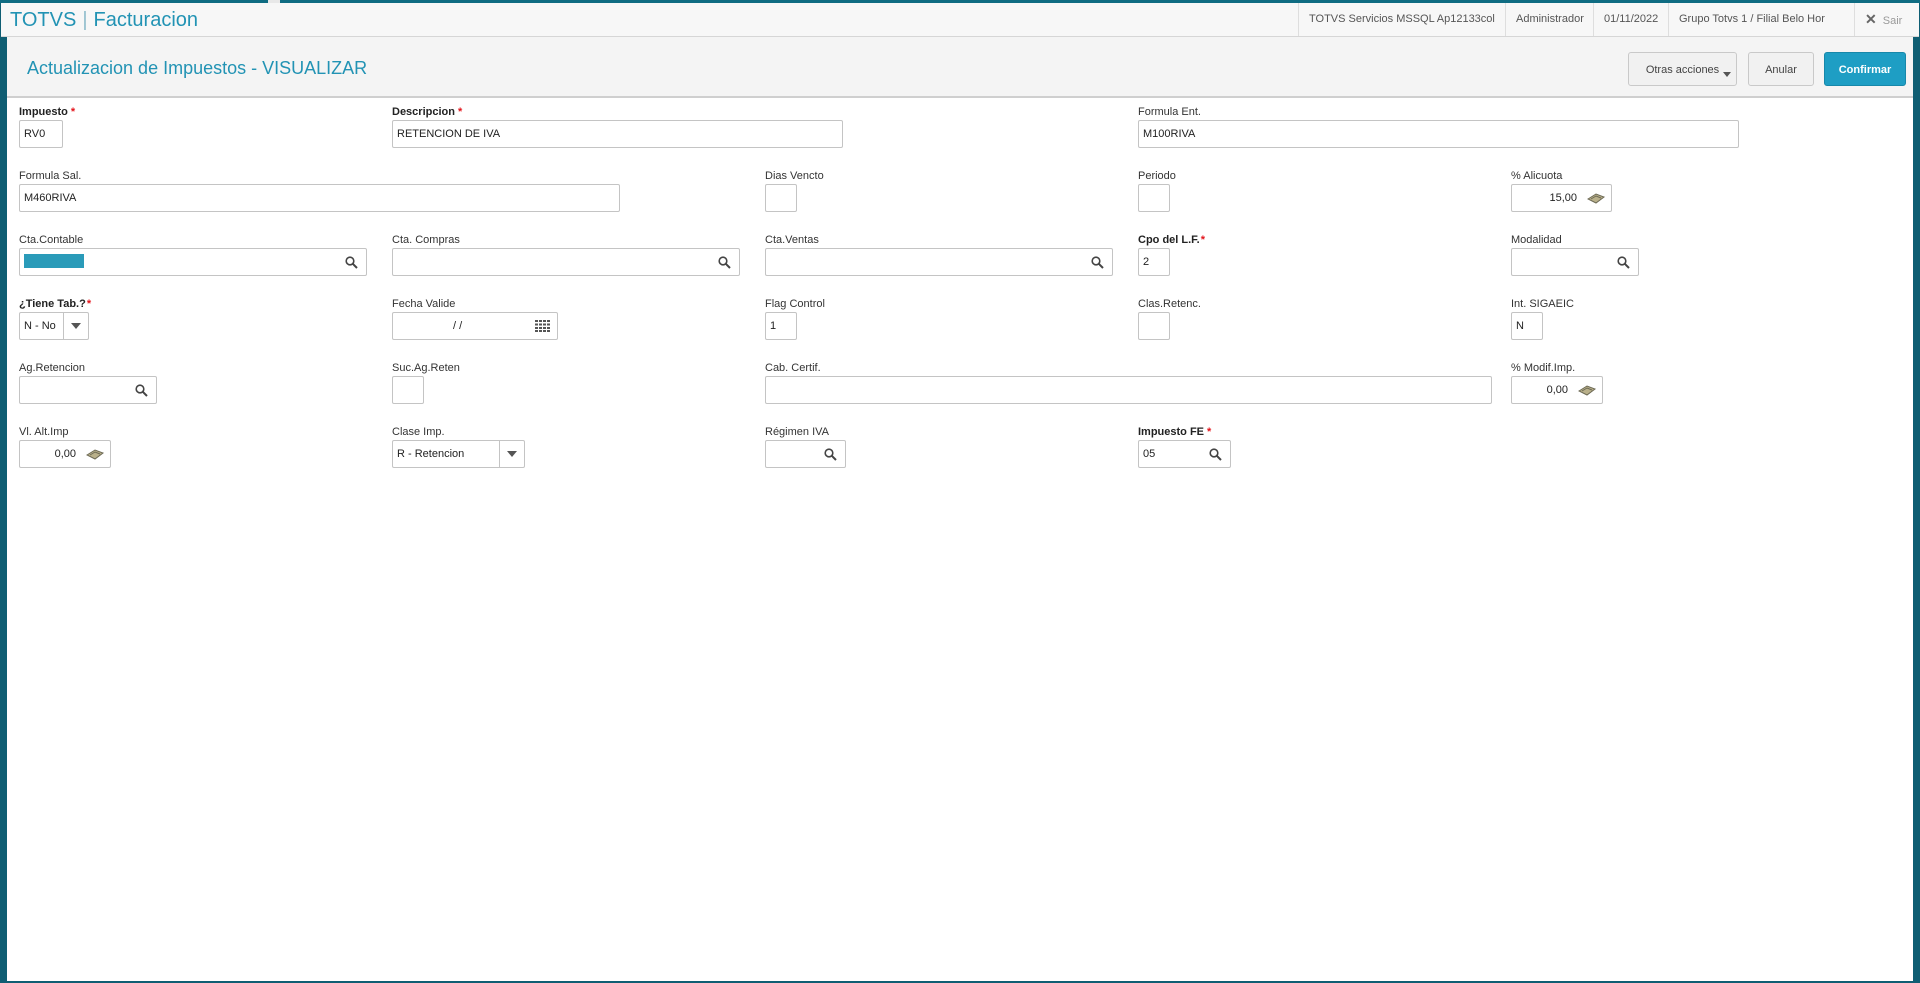  I want to click on modif-imp-input: 0,00, so click(1557, 390).